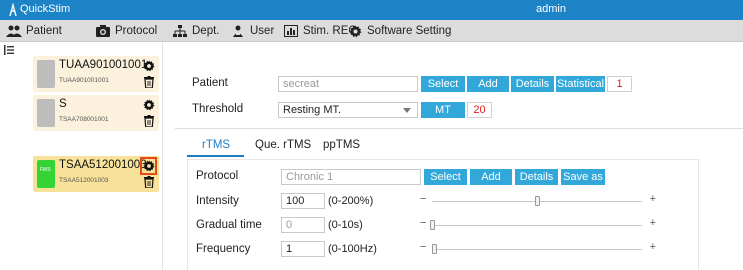  Describe the element at coordinates (312, 110) in the screenshot. I see `threshold-type-value: Resting MT.` at that location.